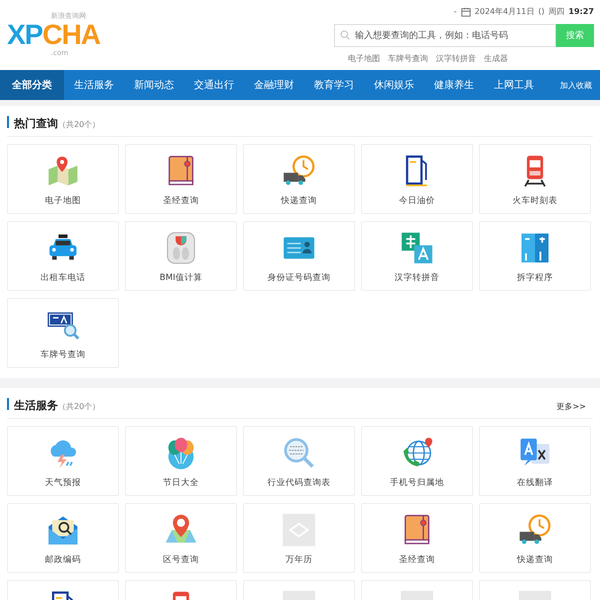 The width and height of the screenshot is (600, 600). Describe the element at coordinates (417, 461) in the screenshot. I see `tool-tile: 手机号归属地` at that location.